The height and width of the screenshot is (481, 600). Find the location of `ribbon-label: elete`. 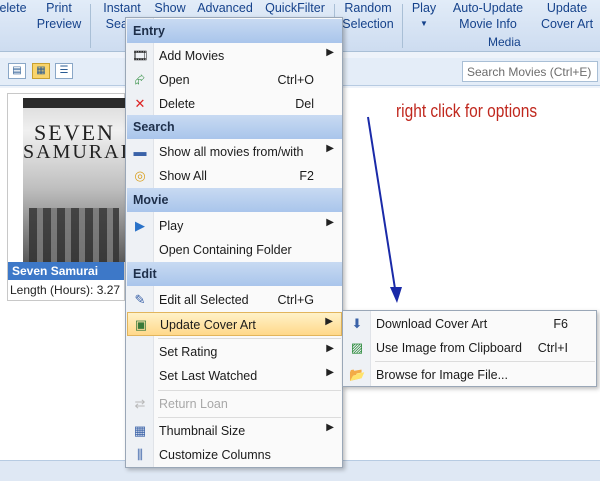

ribbon-label: elete is located at coordinates (13, 8).